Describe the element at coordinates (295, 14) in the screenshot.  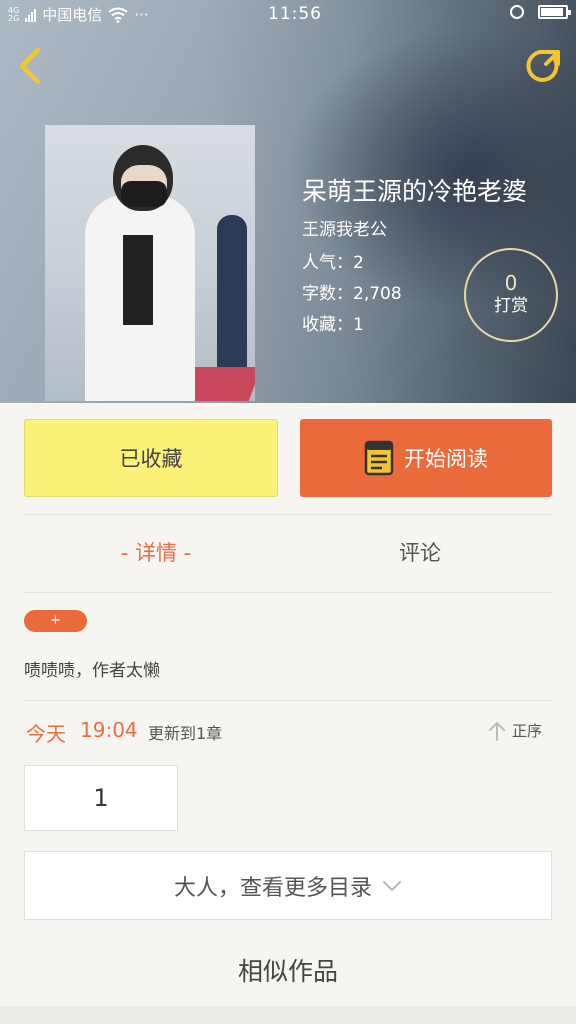
I see `status-time: 11:56` at that location.